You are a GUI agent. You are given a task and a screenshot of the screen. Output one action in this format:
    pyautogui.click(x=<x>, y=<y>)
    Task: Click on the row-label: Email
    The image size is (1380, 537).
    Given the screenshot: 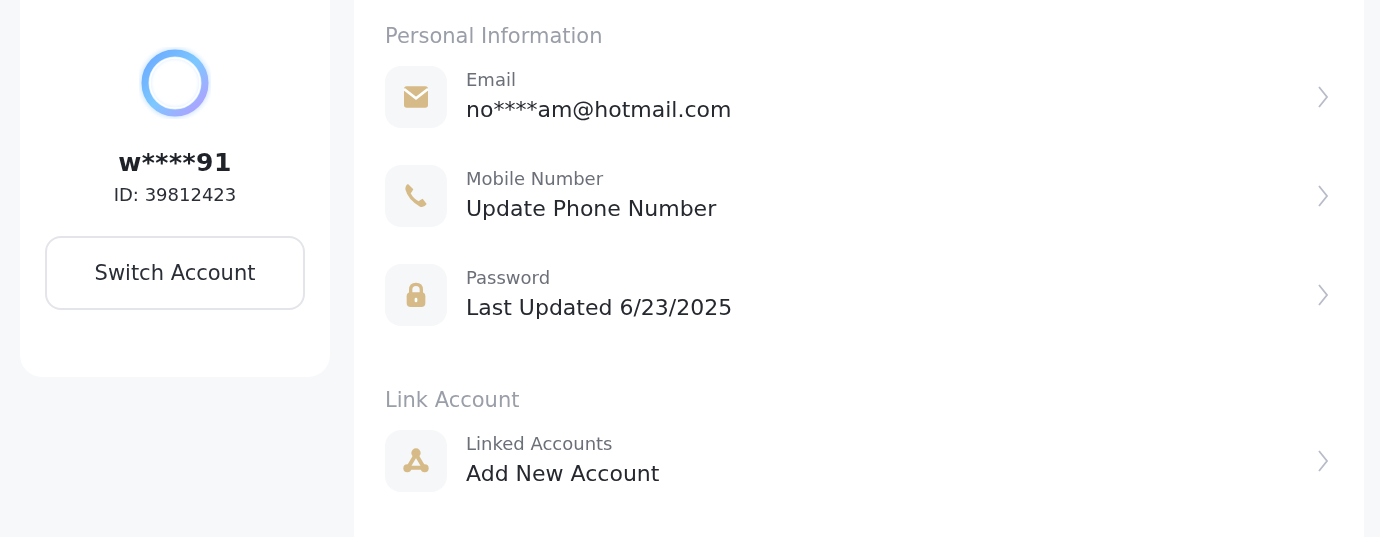 What is the action you would take?
    pyautogui.click(x=491, y=80)
    